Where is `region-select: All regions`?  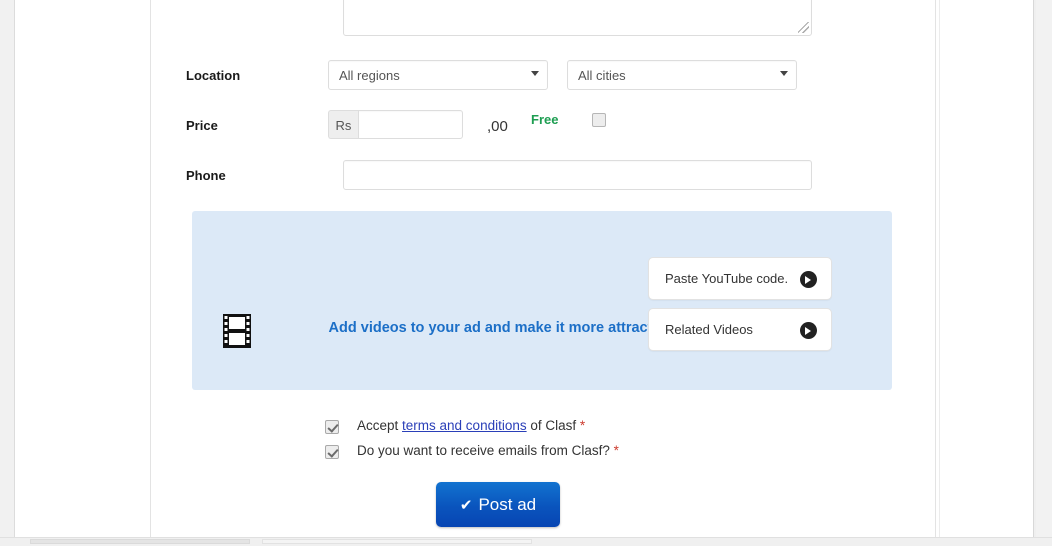 region-select: All regions is located at coordinates (438, 75).